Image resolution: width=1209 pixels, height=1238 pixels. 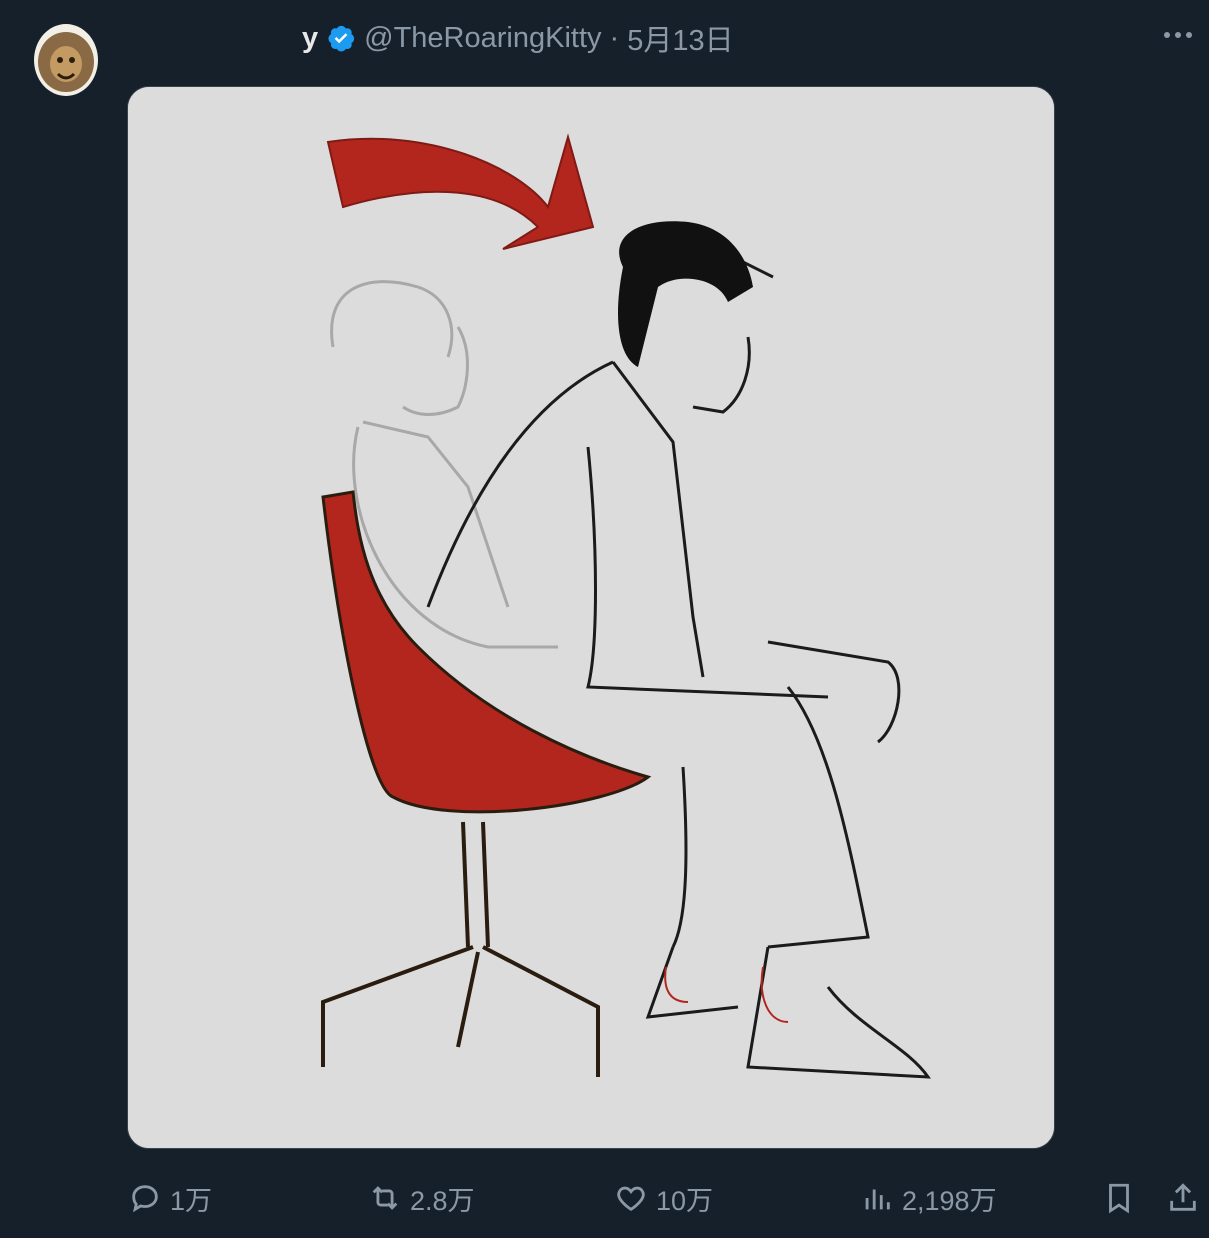 What do you see at coordinates (442, 1200) in the screenshot?
I see `retweet-count: 2.8万` at bounding box center [442, 1200].